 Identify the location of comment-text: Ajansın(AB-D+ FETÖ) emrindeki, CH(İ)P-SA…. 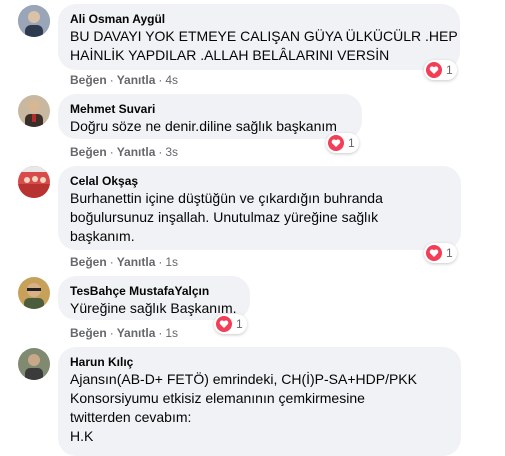
(243, 407).